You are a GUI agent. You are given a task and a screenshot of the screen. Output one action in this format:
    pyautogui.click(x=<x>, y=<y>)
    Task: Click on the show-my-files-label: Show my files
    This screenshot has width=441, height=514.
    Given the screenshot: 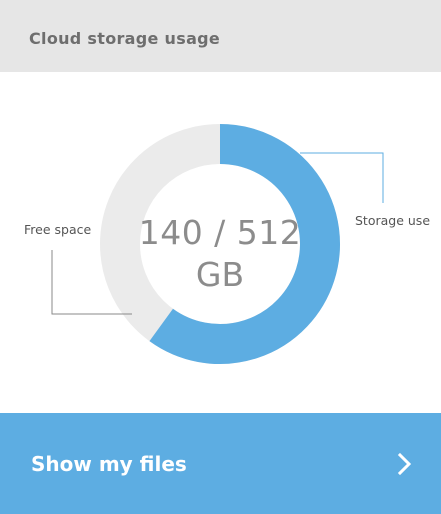 What is the action you would take?
    pyautogui.click(x=109, y=464)
    